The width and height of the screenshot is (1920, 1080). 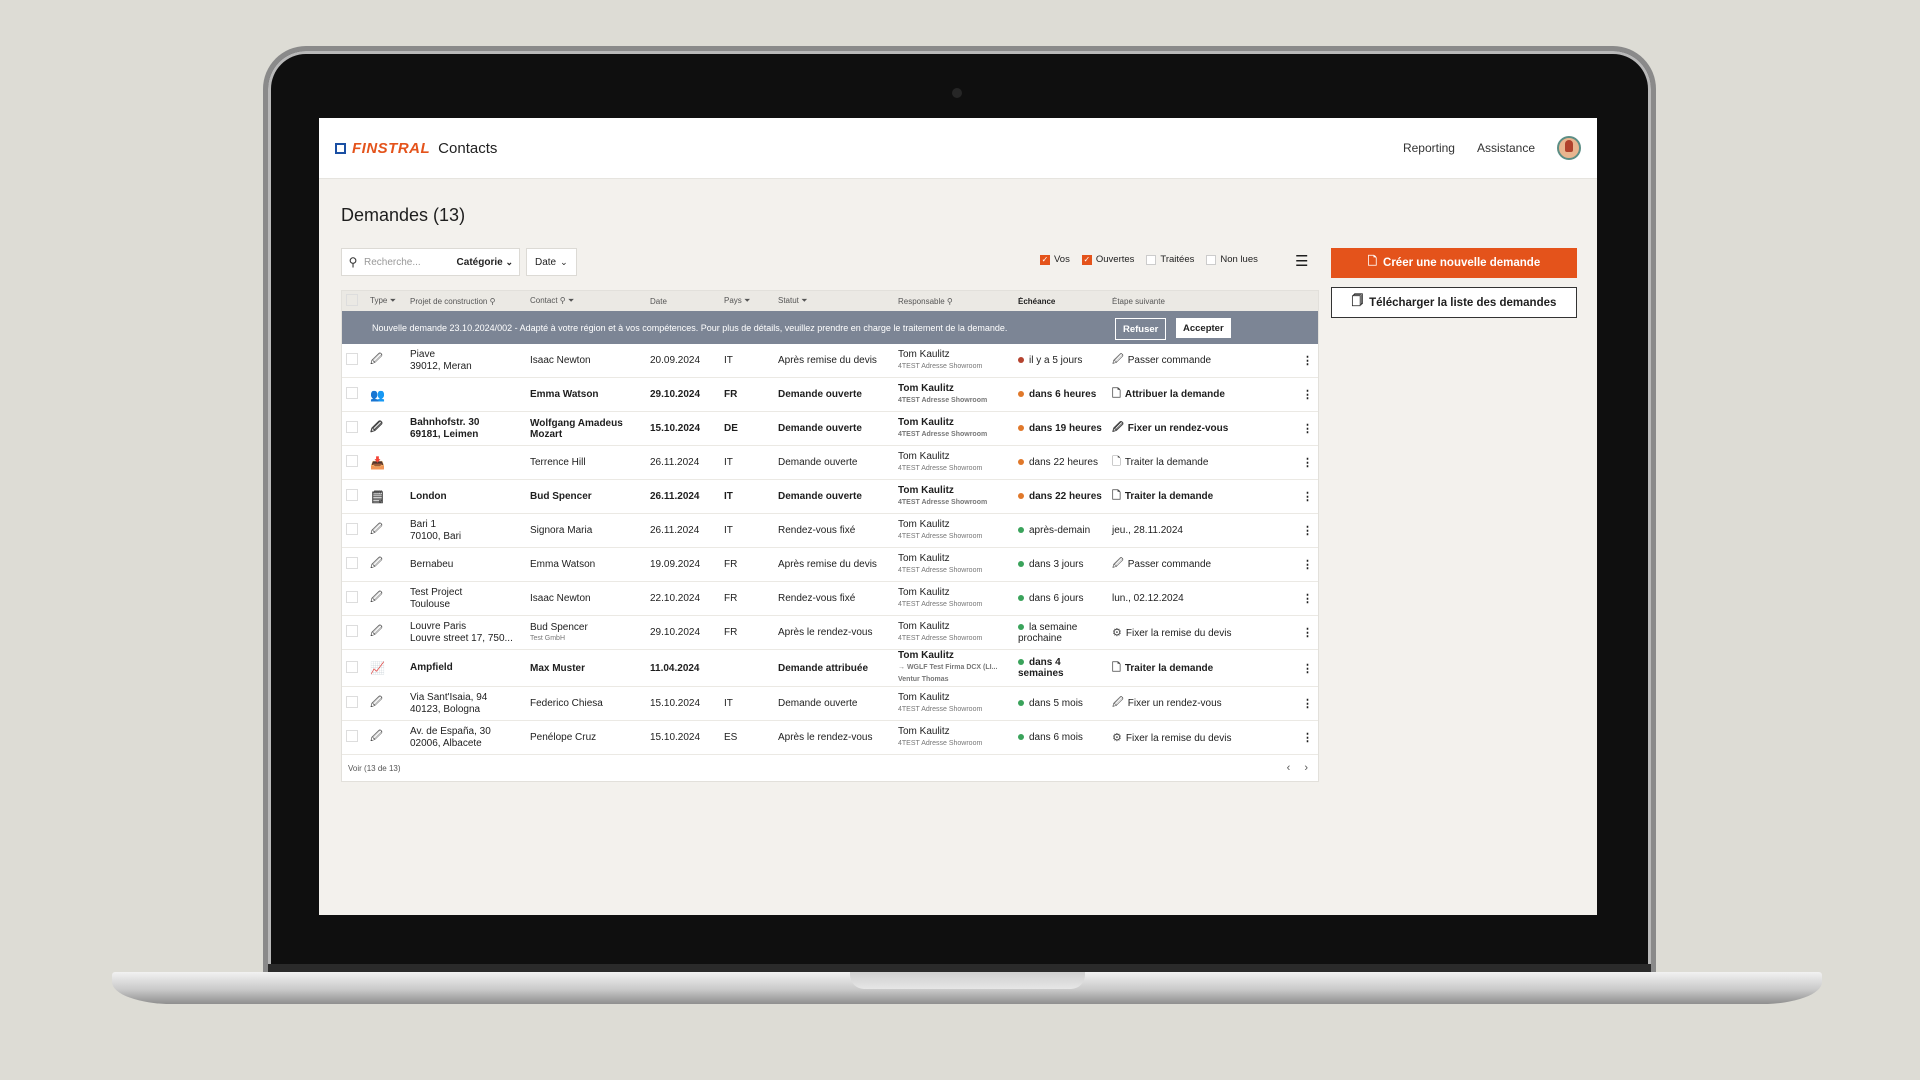 I want to click on document-icon: 🗋, so click(x=1116, y=667).